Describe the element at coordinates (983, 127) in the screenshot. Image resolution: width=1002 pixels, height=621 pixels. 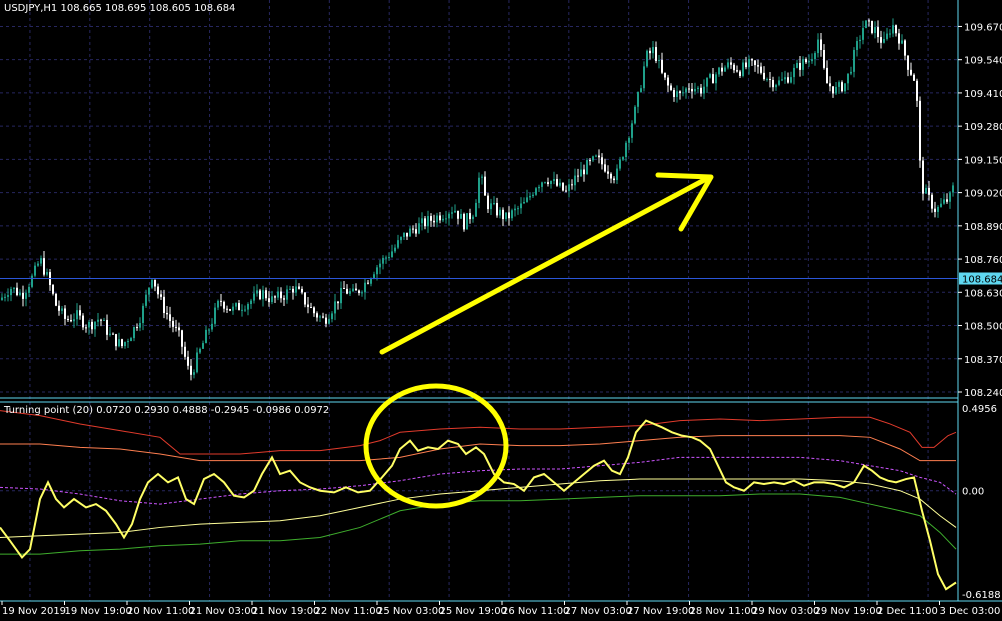
I see `price-tick-label: 109.280` at that location.